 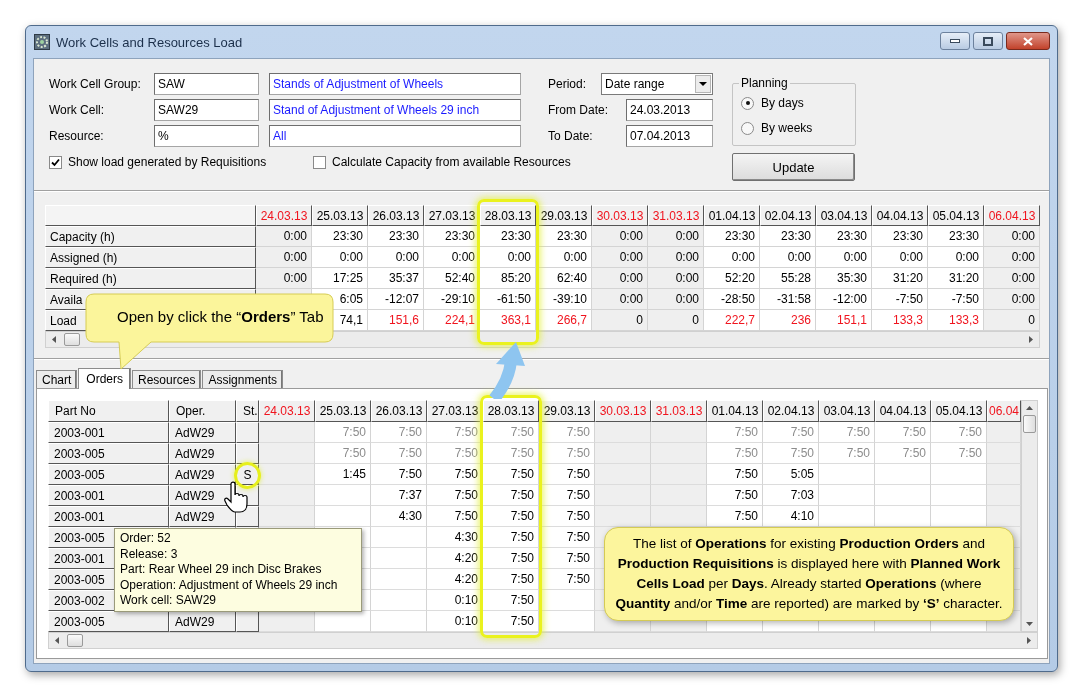 What do you see at coordinates (793, 167) in the screenshot?
I see `update-button: Update` at bounding box center [793, 167].